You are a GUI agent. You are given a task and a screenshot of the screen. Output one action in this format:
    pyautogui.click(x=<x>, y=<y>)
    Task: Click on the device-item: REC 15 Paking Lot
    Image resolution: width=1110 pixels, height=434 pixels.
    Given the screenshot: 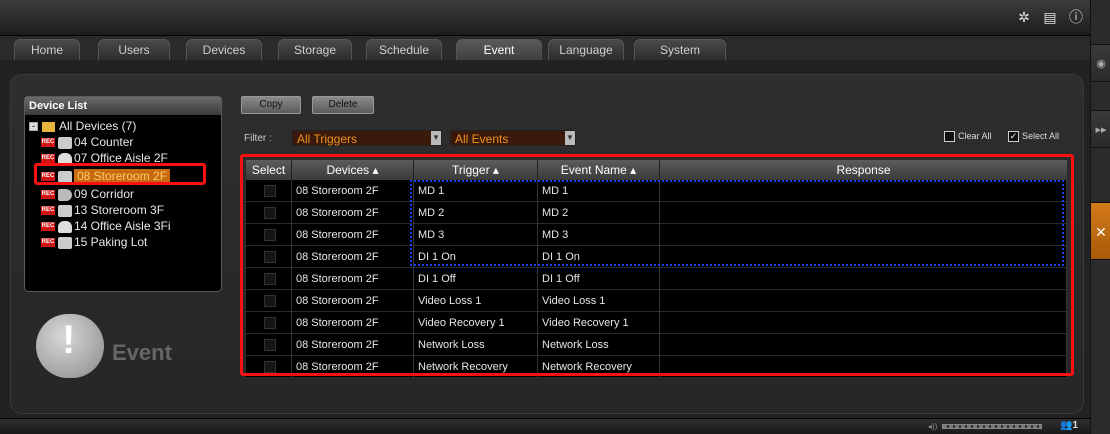 What is the action you would take?
    pyautogui.click(x=94, y=242)
    